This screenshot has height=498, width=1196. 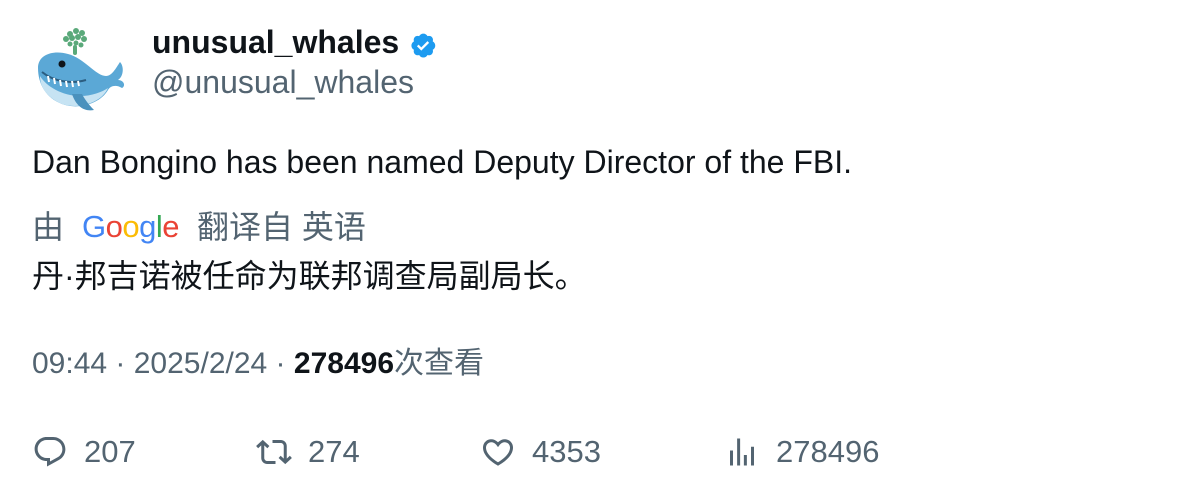 What do you see at coordinates (343, 363) in the screenshot?
I see `views-count: 278496` at bounding box center [343, 363].